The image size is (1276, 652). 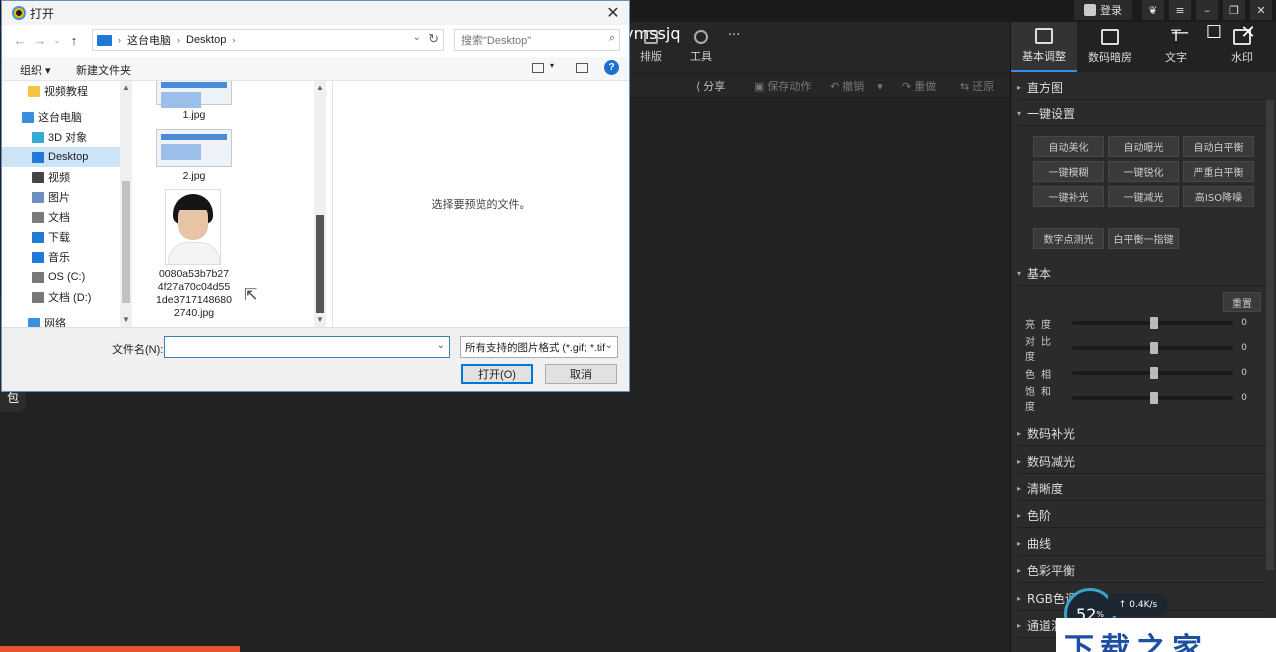 I want to click on file-scrollbar: ▲ ▼, so click(x=320, y=204).